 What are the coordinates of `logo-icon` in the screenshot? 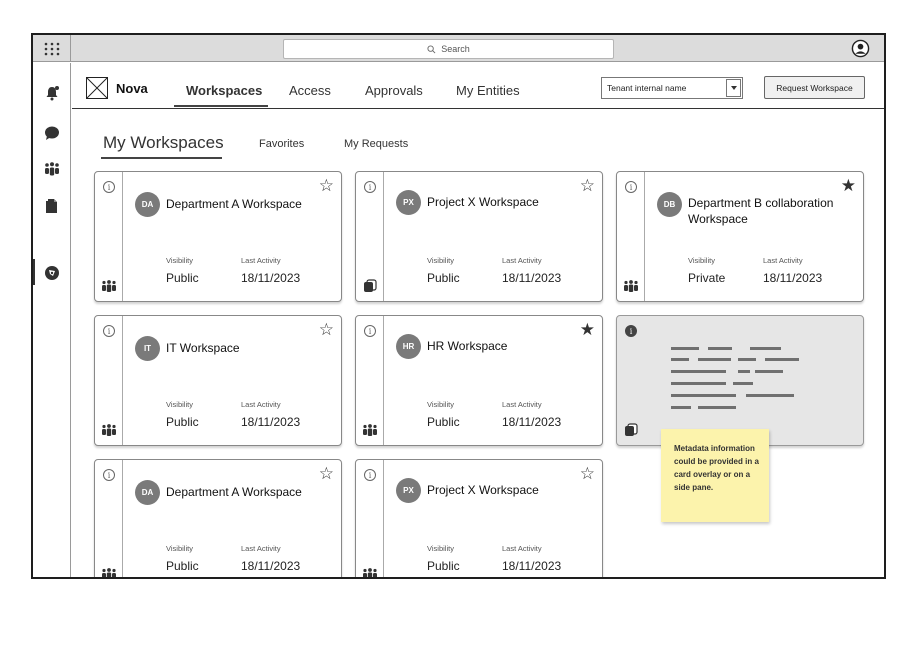 It's located at (97, 88).